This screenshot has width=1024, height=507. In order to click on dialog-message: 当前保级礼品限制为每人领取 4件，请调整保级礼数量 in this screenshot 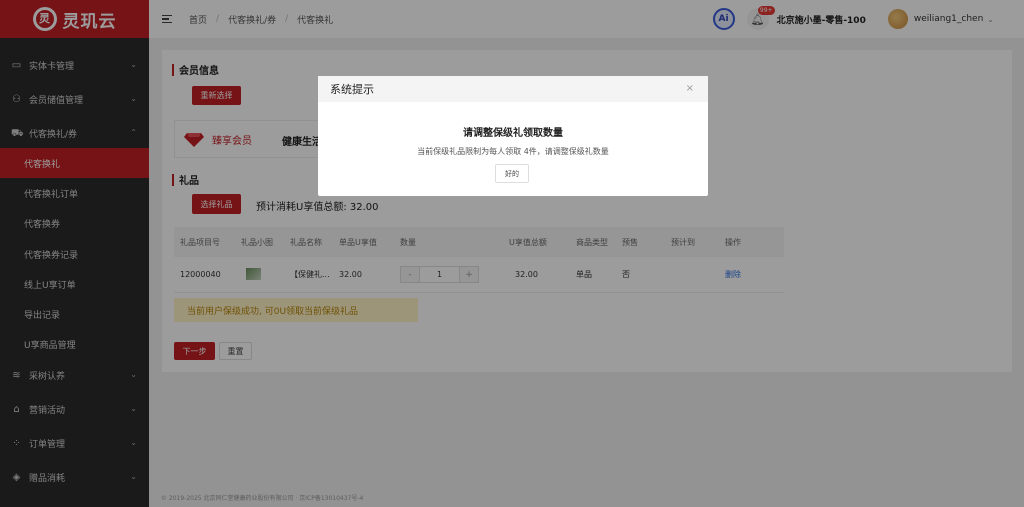, I will do `click(513, 151)`.